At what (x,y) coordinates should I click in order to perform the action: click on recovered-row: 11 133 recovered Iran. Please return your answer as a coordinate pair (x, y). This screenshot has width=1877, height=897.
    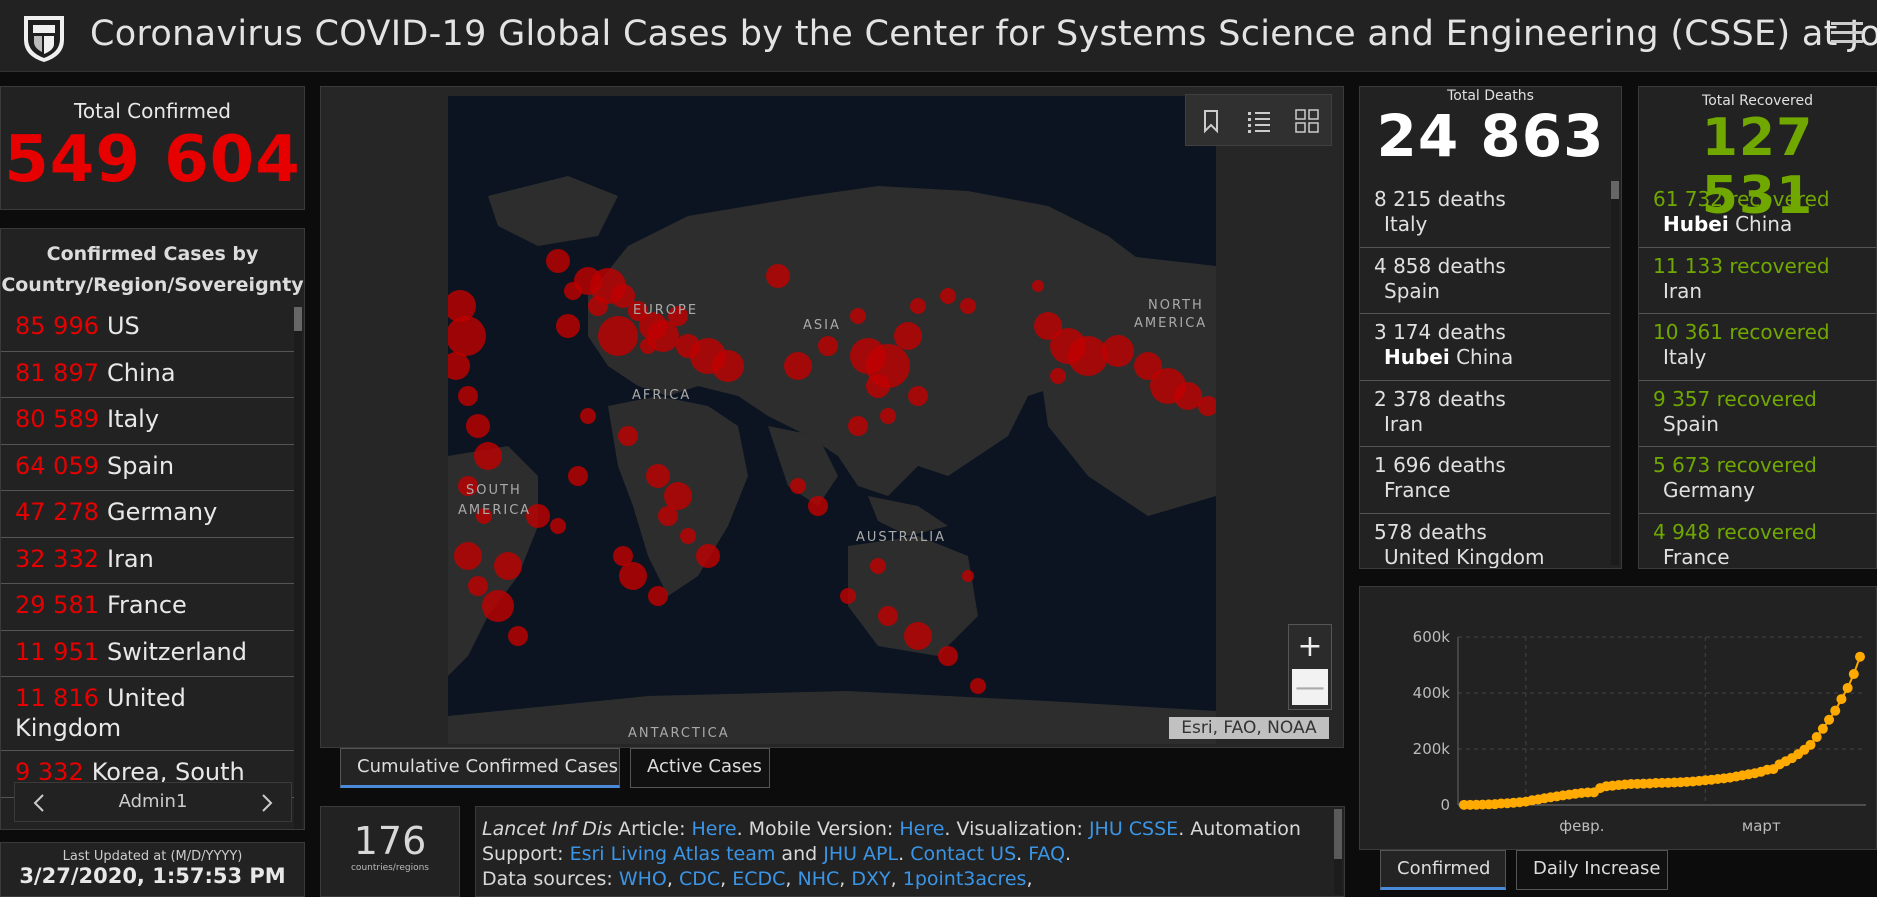
    Looking at the image, I should click on (1757, 281).